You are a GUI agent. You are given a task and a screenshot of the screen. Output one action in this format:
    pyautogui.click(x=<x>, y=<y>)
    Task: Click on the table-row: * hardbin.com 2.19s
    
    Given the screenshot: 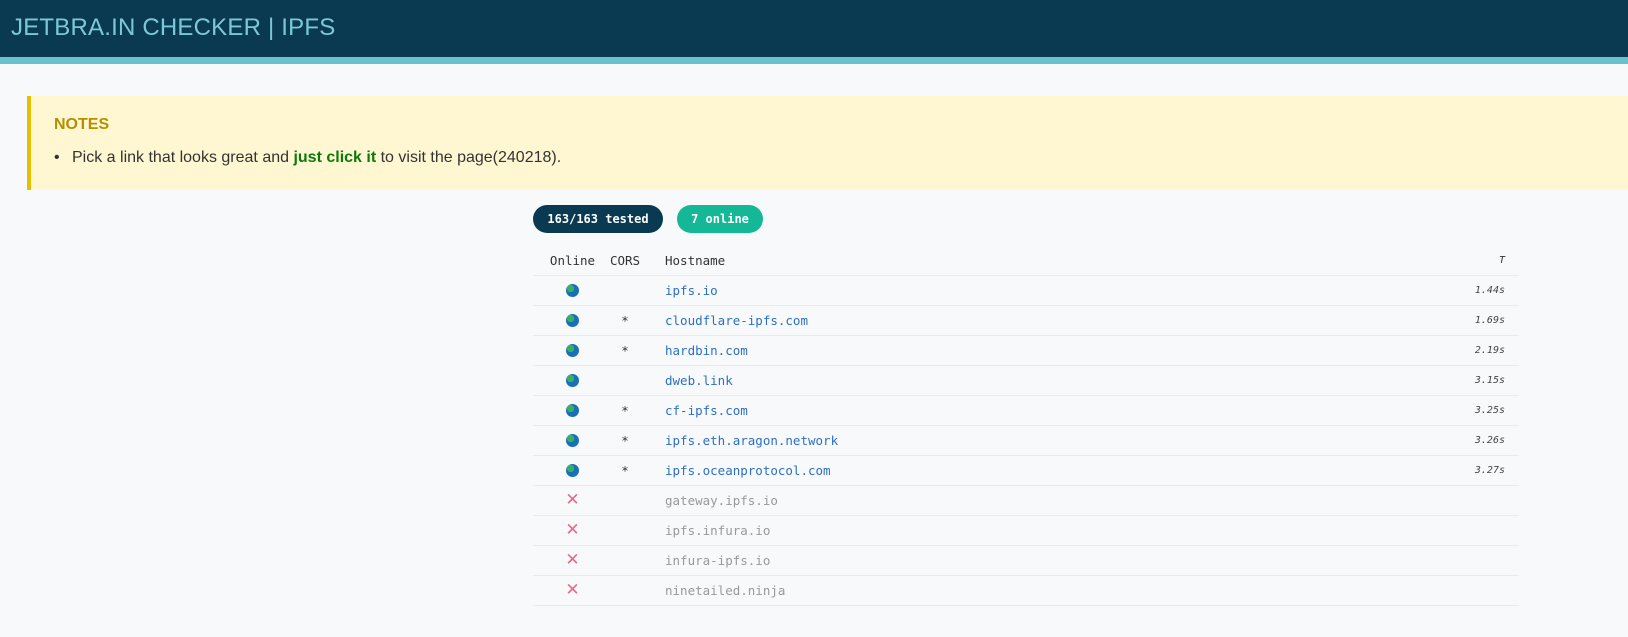 What is the action you would take?
    pyautogui.click(x=1026, y=351)
    